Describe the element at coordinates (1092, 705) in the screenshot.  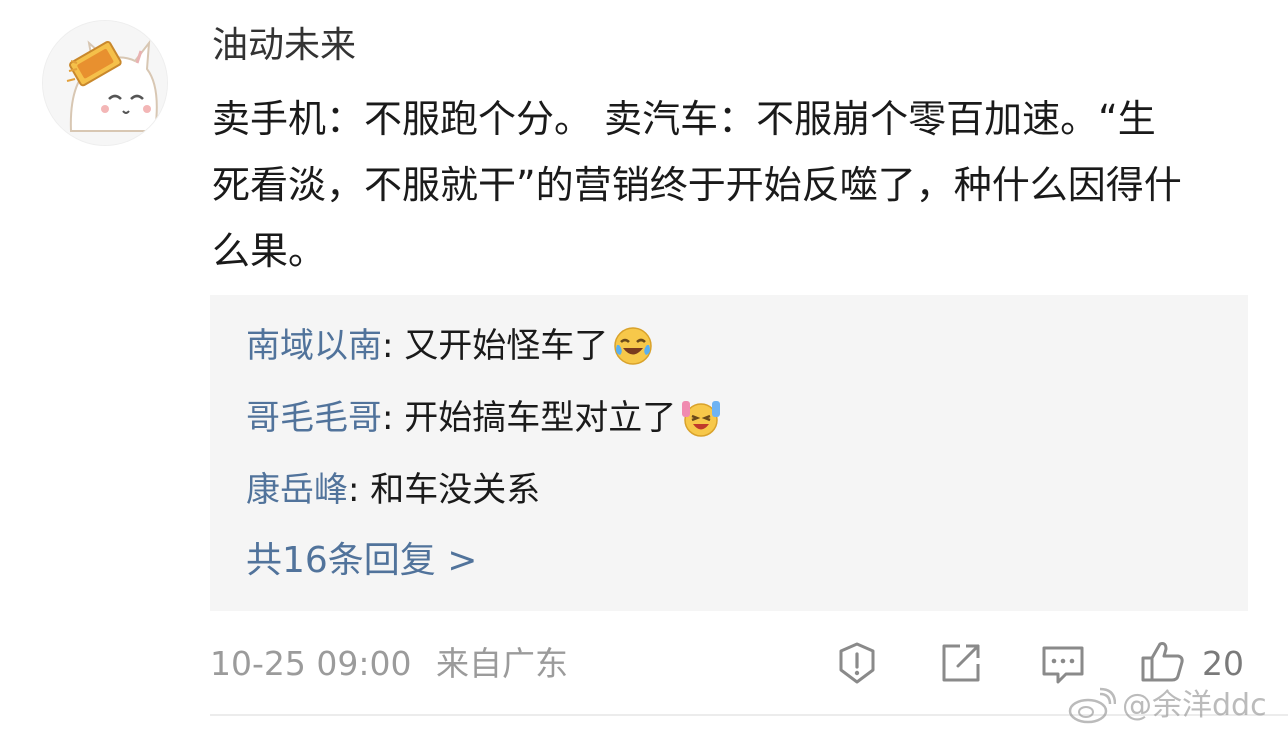
I see `weibo-logo-icon` at that location.